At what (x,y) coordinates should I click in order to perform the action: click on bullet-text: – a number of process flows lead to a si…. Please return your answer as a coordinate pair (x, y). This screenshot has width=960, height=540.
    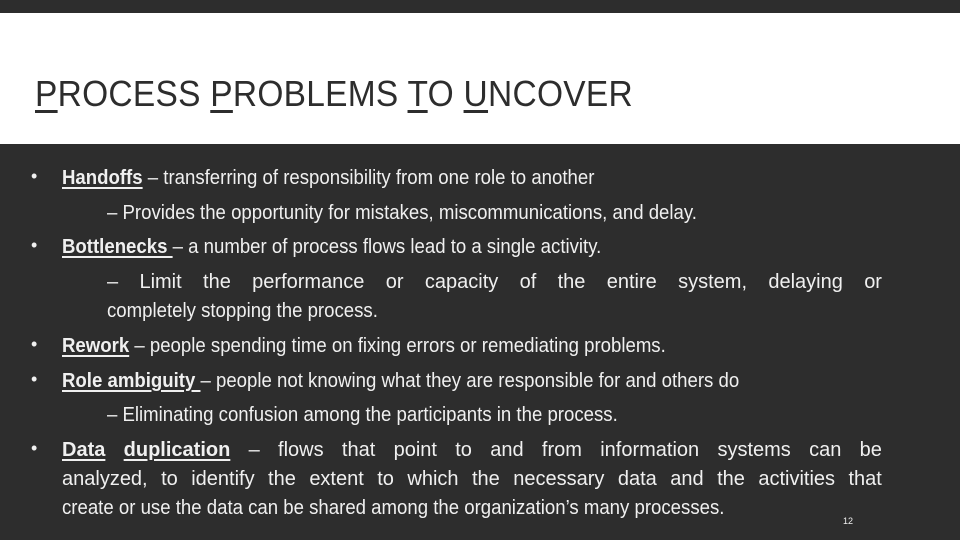
    Looking at the image, I should click on (387, 247).